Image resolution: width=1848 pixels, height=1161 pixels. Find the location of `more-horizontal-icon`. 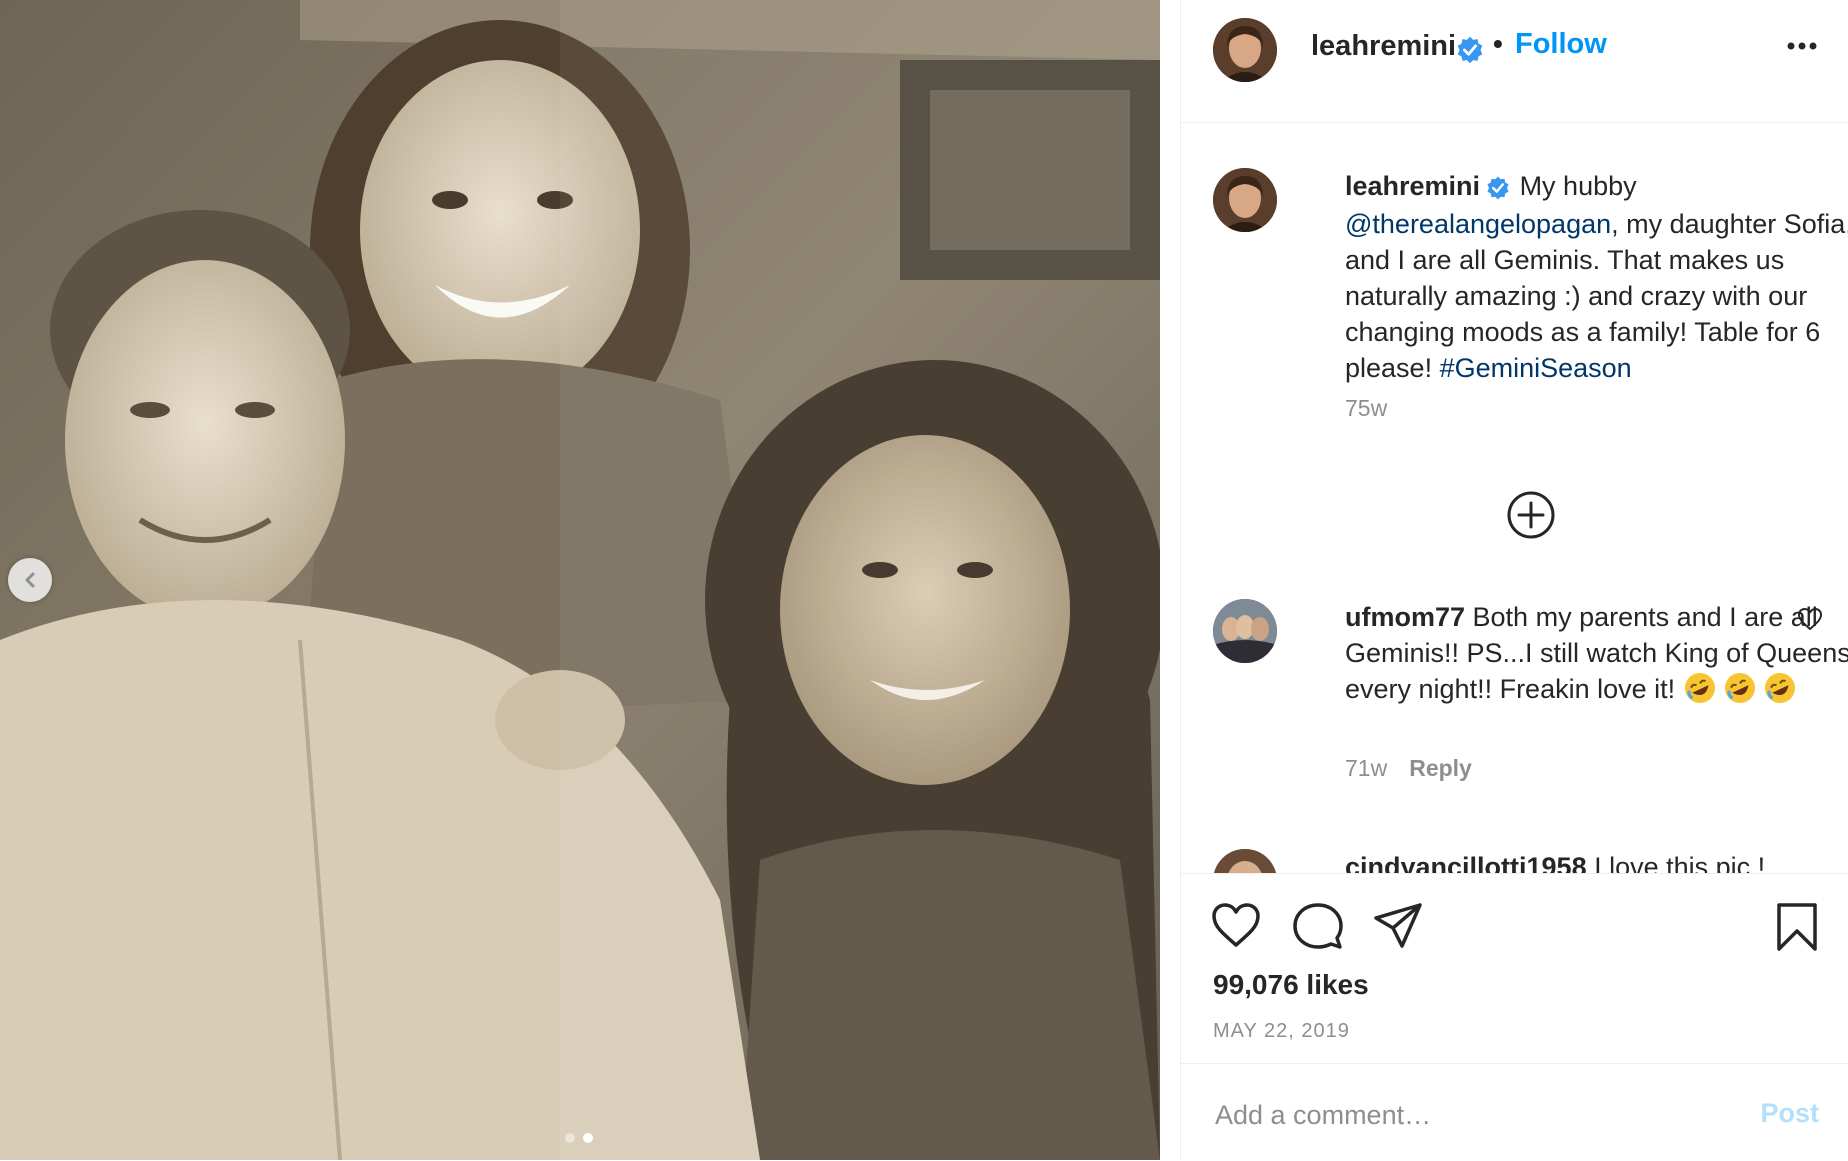

more-horizontal-icon is located at coordinates (1802, 47).